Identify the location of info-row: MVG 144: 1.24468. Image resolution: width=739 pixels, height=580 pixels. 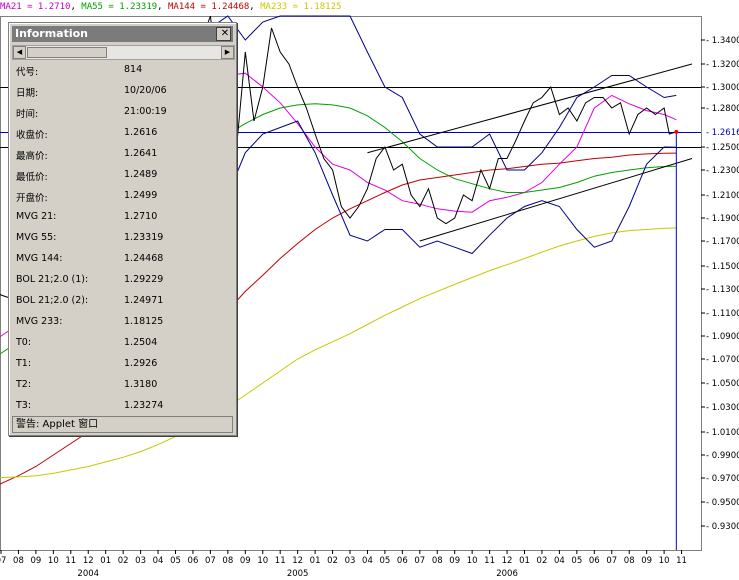
(122, 259).